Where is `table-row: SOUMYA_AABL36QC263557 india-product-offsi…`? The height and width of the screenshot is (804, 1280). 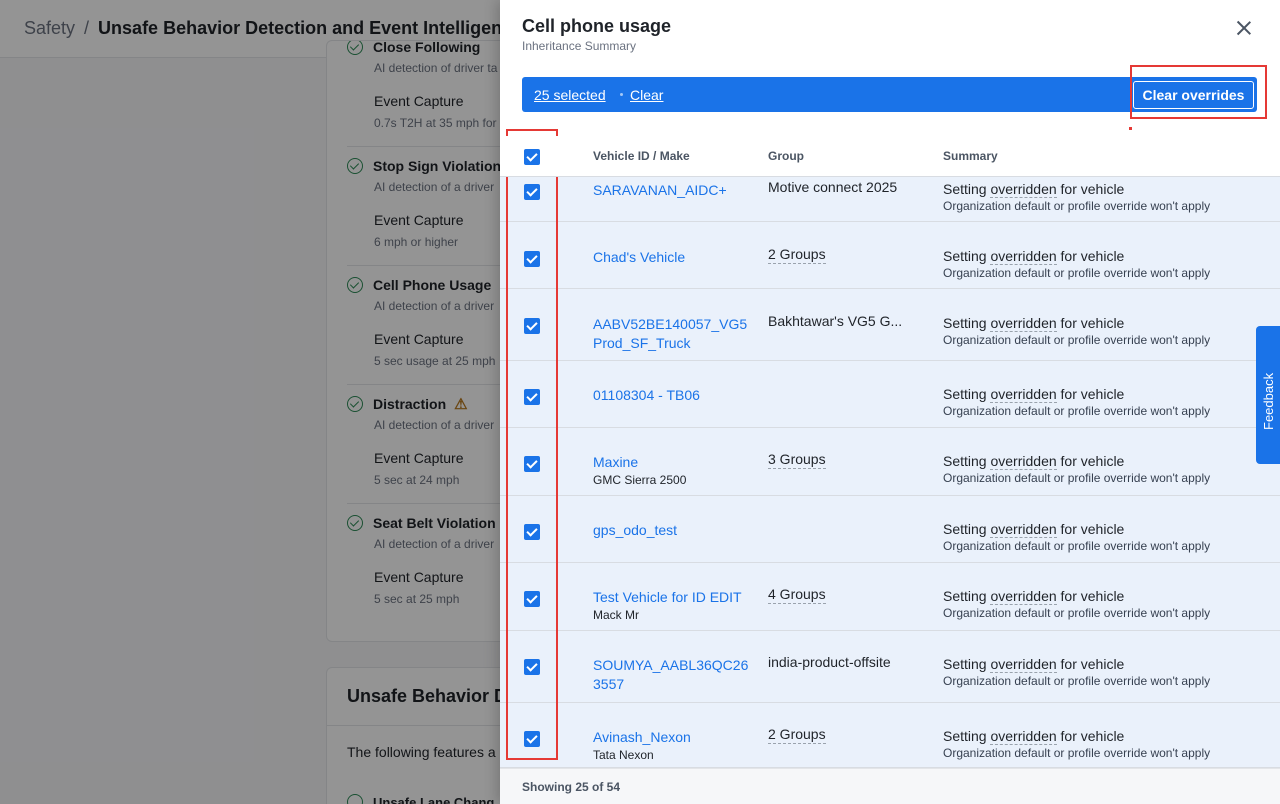
table-row: SOUMYA_AABL36QC263557 india-product-offsi… is located at coordinates (890, 667).